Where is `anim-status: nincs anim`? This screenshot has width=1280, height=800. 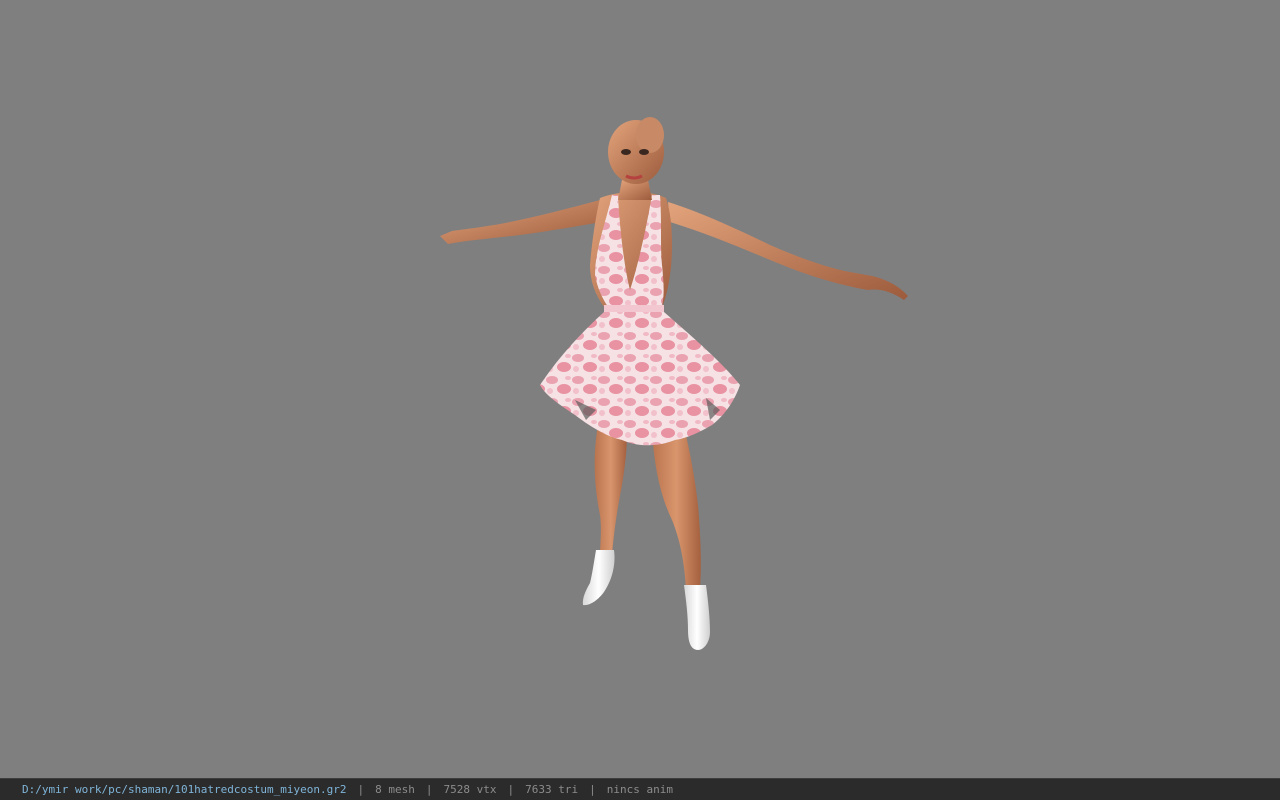
anim-status: nincs anim is located at coordinates (639, 789).